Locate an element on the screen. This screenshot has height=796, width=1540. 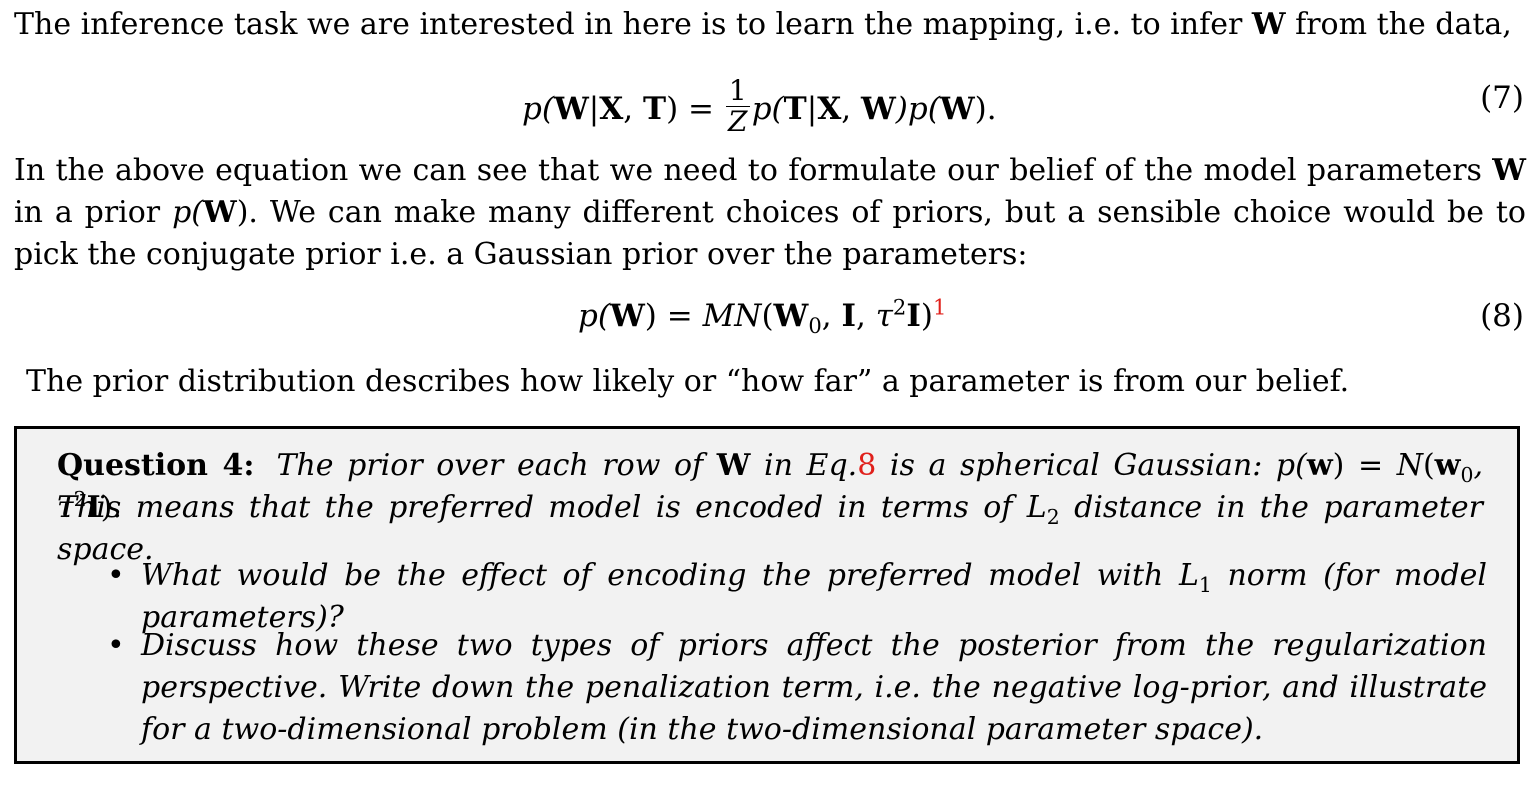
prior-p-close: ). is located at coordinates (247, 212).